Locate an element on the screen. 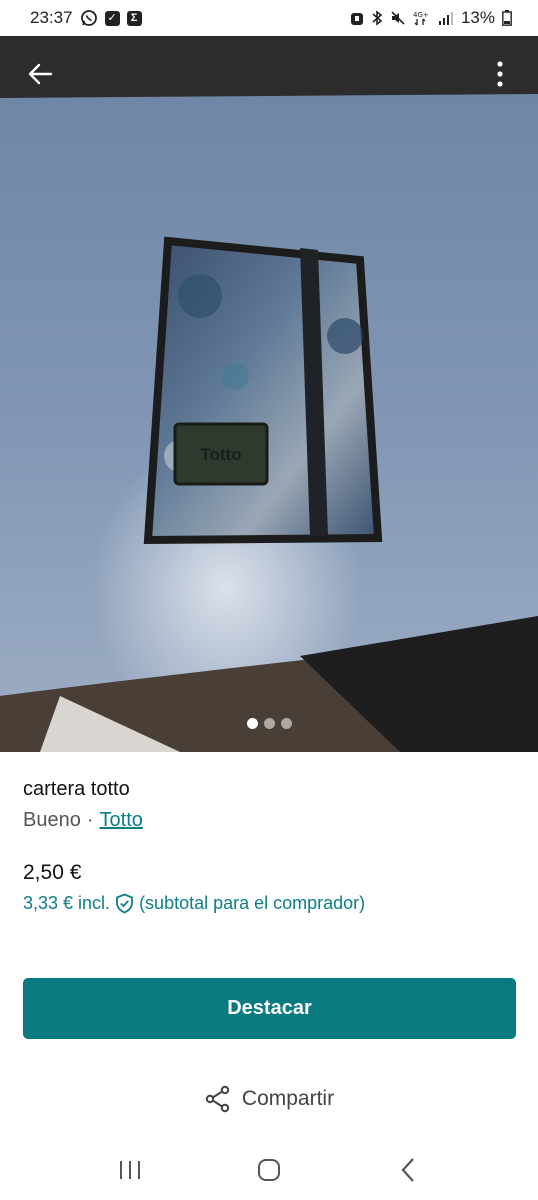 The height and width of the screenshot is (1200, 538). carousel-indicator is located at coordinates (269, 723).